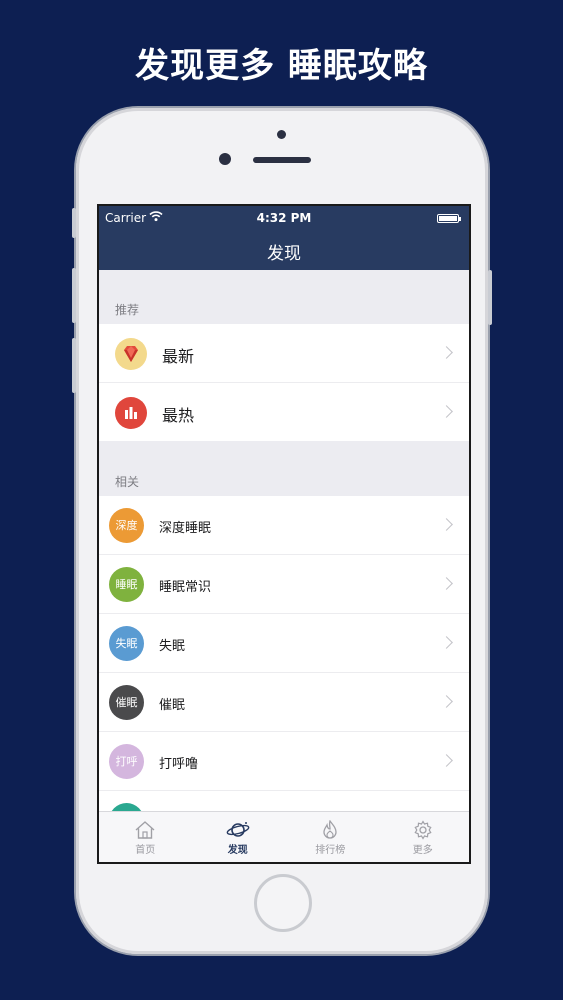 The image size is (563, 1000). What do you see at coordinates (422, 850) in the screenshot?
I see `tab-label: 更多` at bounding box center [422, 850].